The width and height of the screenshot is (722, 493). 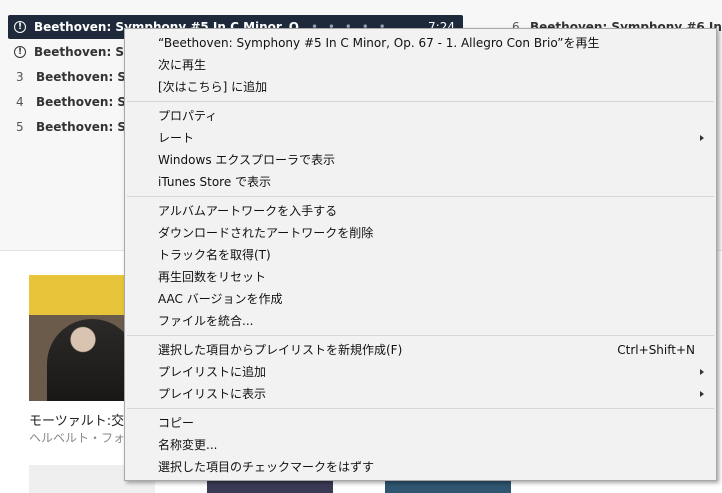 What do you see at coordinates (212, 277) in the screenshot?
I see `menu-item-label: 再生回数をリセット` at bounding box center [212, 277].